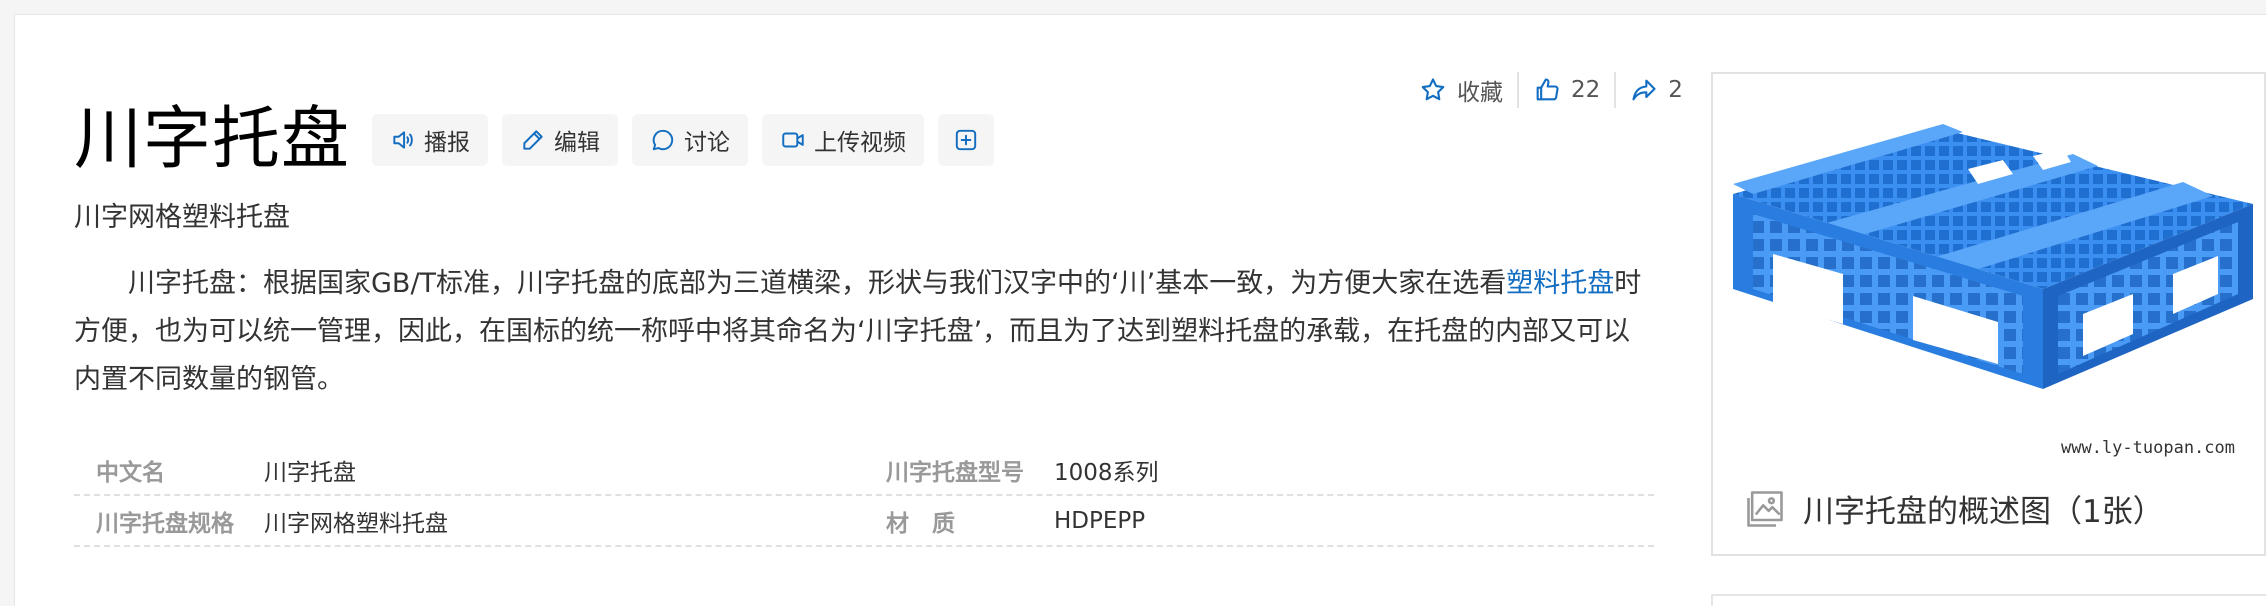  I want to click on like-button: 22, so click(1566, 90).